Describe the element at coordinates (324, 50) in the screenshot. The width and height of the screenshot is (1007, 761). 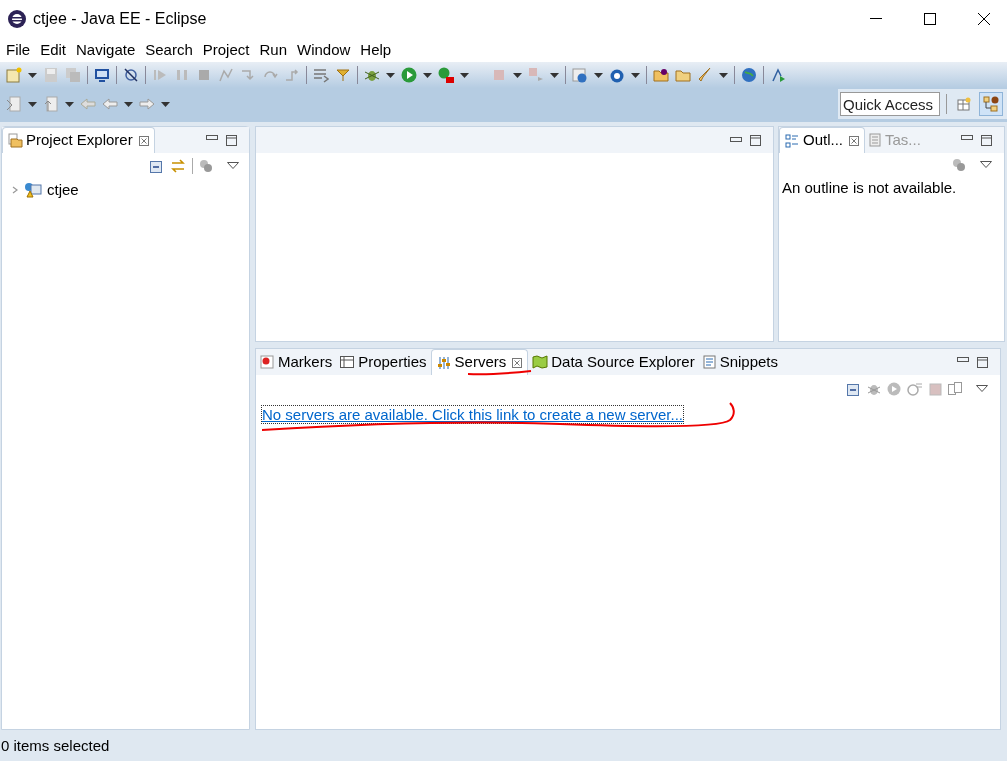
I see `menu-item: Window` at that location.